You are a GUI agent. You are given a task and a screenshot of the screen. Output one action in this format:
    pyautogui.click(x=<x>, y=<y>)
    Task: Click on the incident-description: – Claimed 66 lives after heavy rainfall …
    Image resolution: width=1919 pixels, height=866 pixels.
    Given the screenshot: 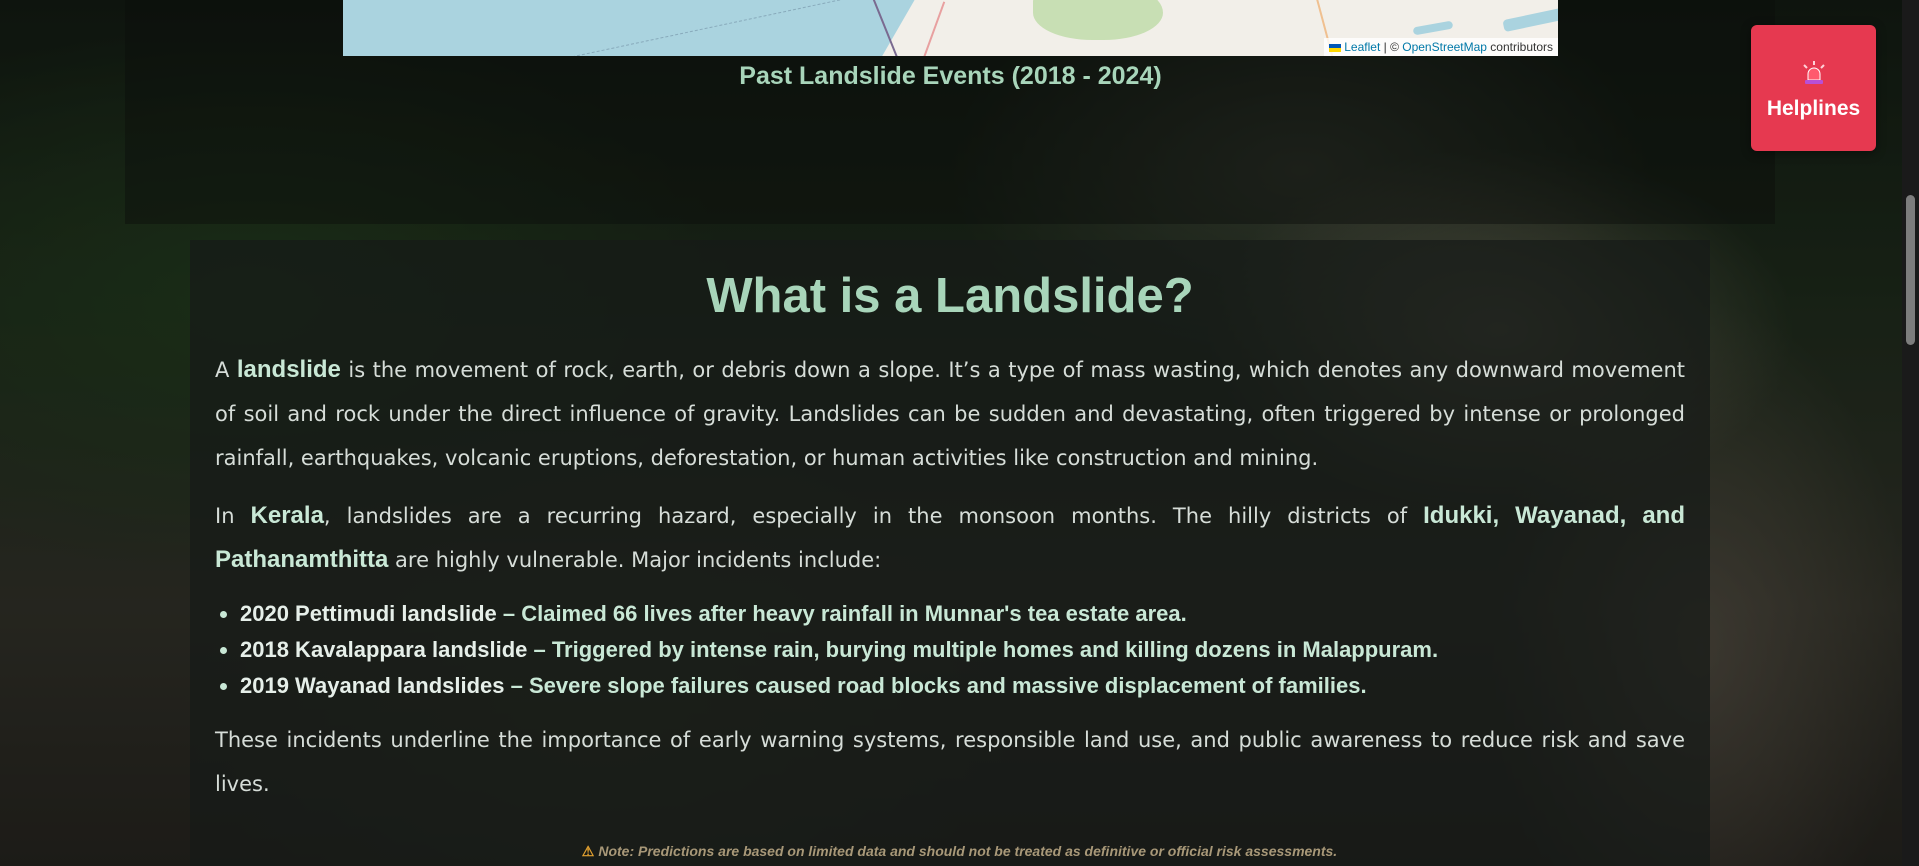 What is the action you would take?
    pyautogui.click(x=841, y=613)
    